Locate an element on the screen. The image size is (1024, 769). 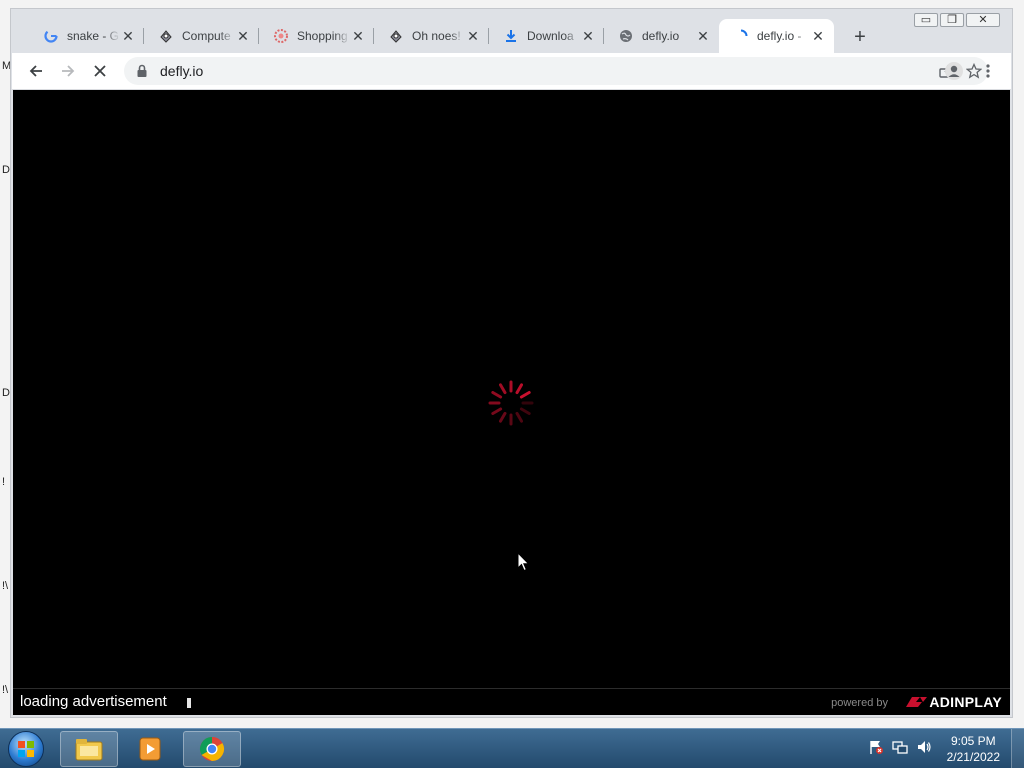
tab-defly-active: defly.io - ✕ is located at coordinates (776, 36).